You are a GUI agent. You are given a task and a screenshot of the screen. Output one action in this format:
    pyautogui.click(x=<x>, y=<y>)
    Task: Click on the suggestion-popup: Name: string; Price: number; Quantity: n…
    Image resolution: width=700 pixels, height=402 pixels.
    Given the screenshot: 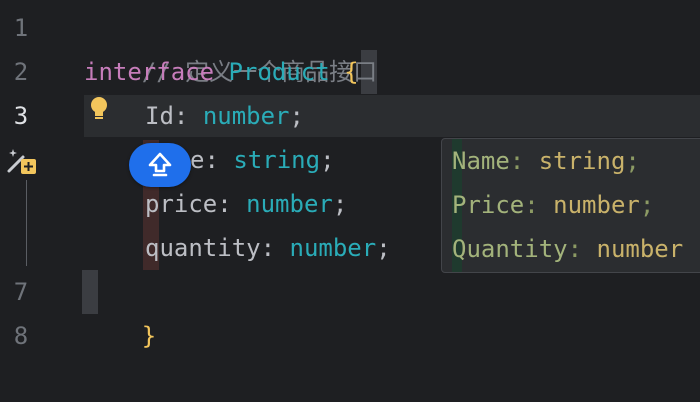 What is the action you would take?
    pyautogui.click(x=570, y=205)
    